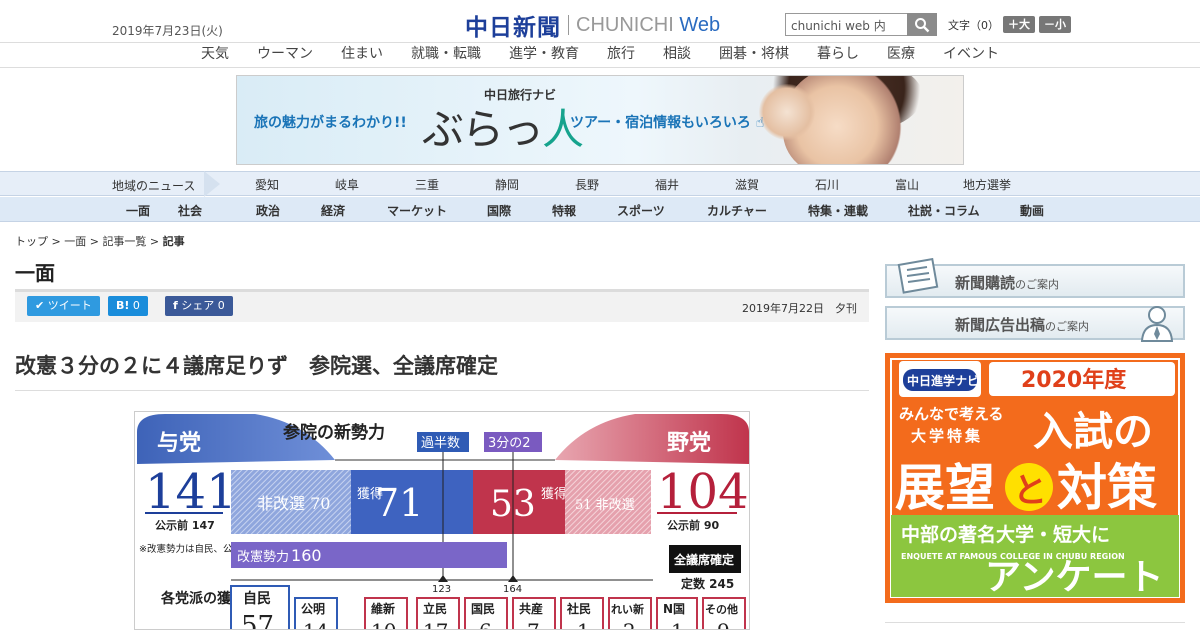  What do you see at coordinates (260, 607) in the screenshot?
I see `party-box: 自民 57` at bounding box center [260, 607].